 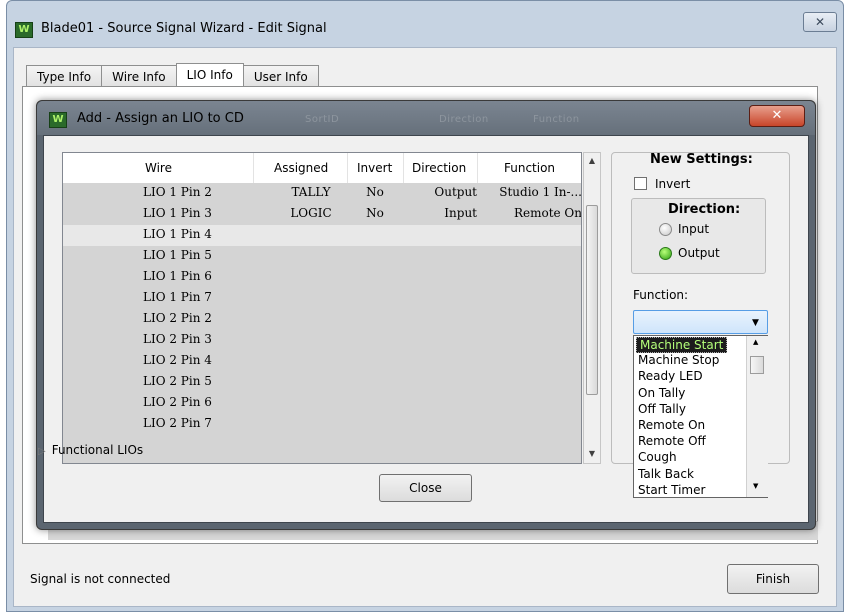 What do you see at coordinates (177, 381) in the screenshot?
I see `cell-wire: LIO 2 Pin 5` at bounding box center [177, 381].